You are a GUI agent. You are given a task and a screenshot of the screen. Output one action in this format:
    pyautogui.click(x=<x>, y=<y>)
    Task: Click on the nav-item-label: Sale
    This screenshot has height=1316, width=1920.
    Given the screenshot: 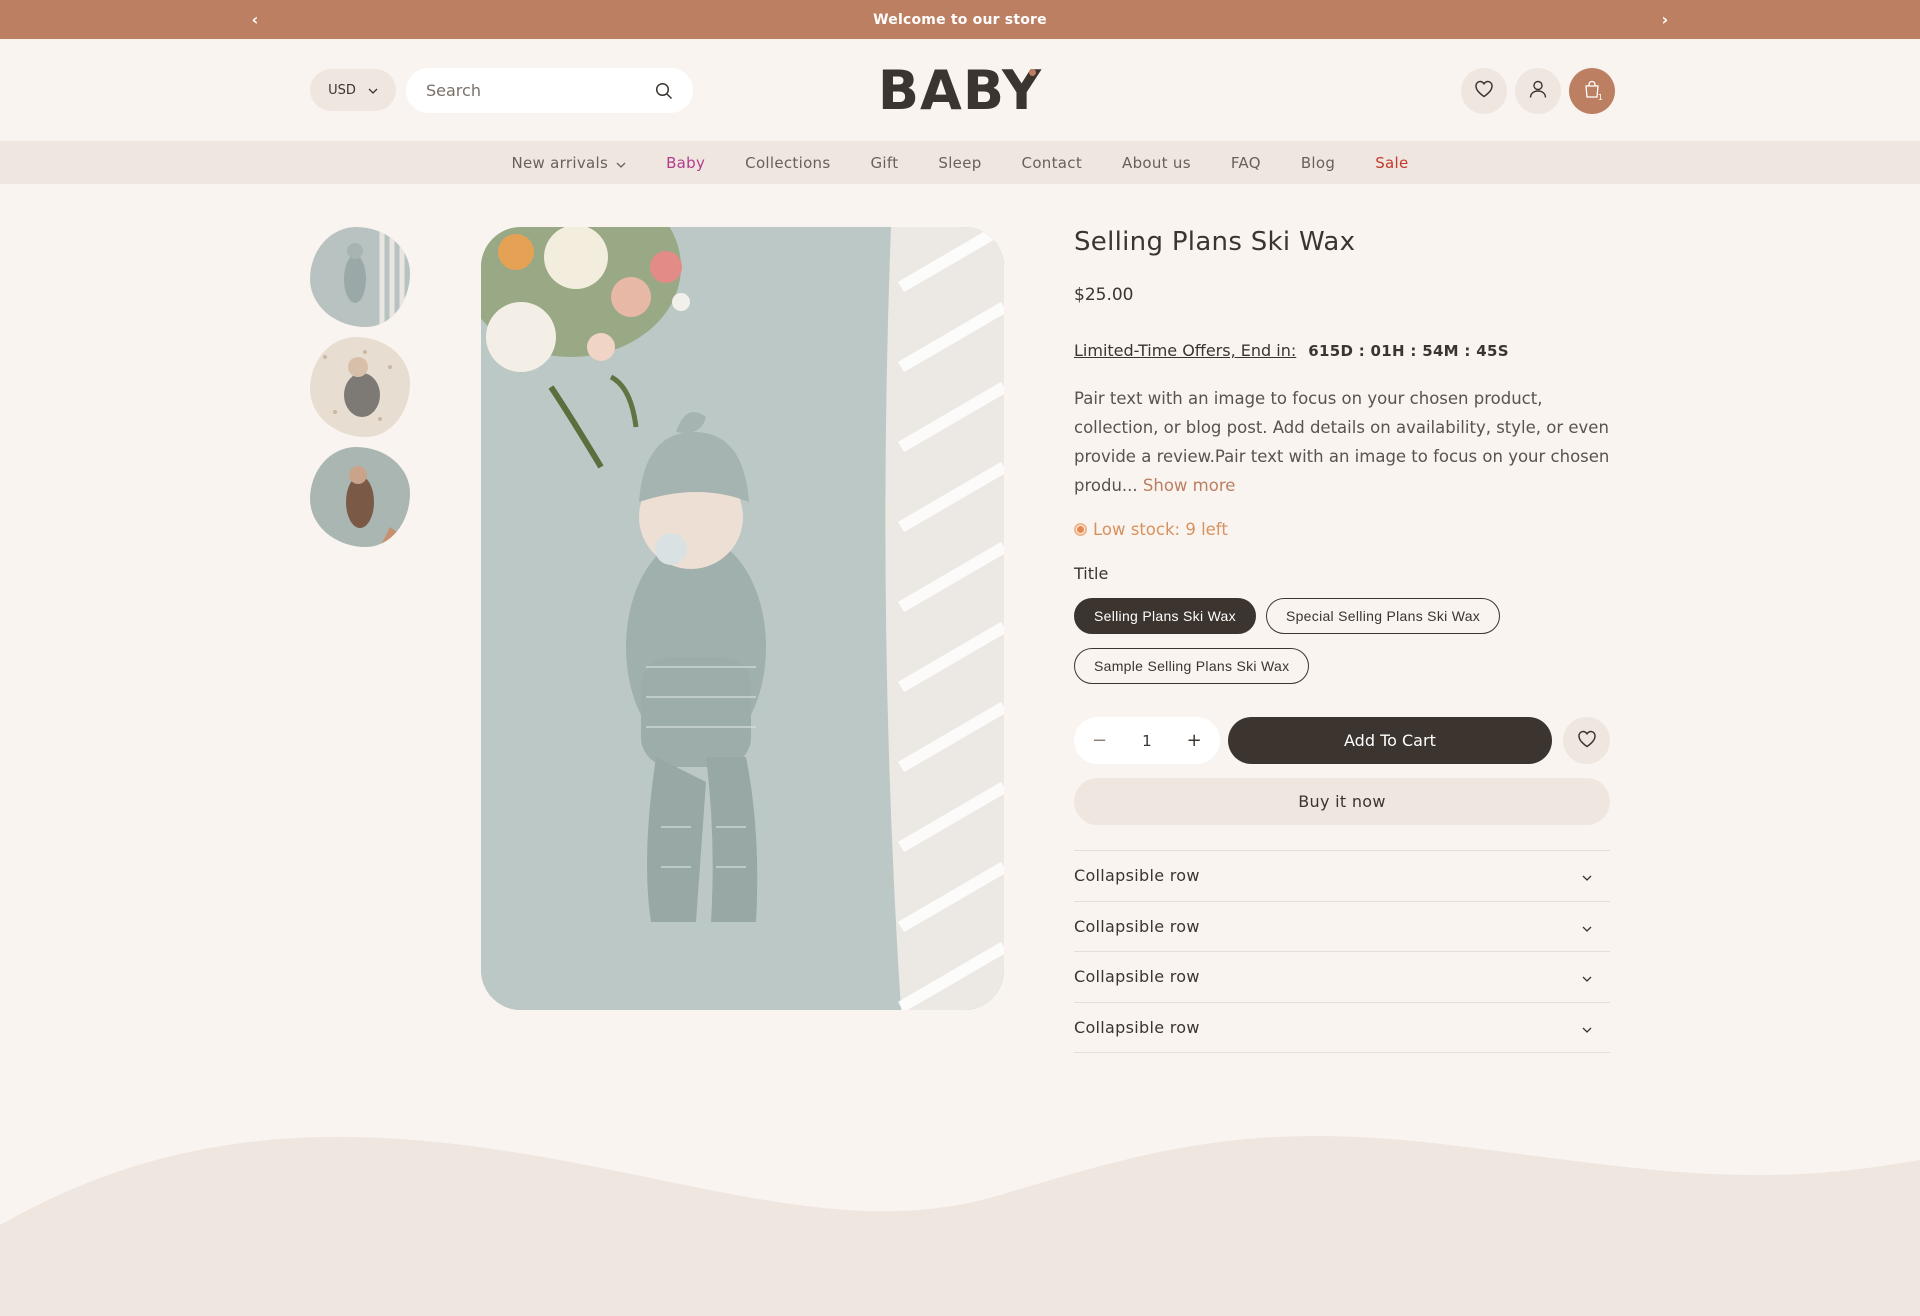 What is the action you would take?
    pyautogui.click(x=1392, y=162)
    